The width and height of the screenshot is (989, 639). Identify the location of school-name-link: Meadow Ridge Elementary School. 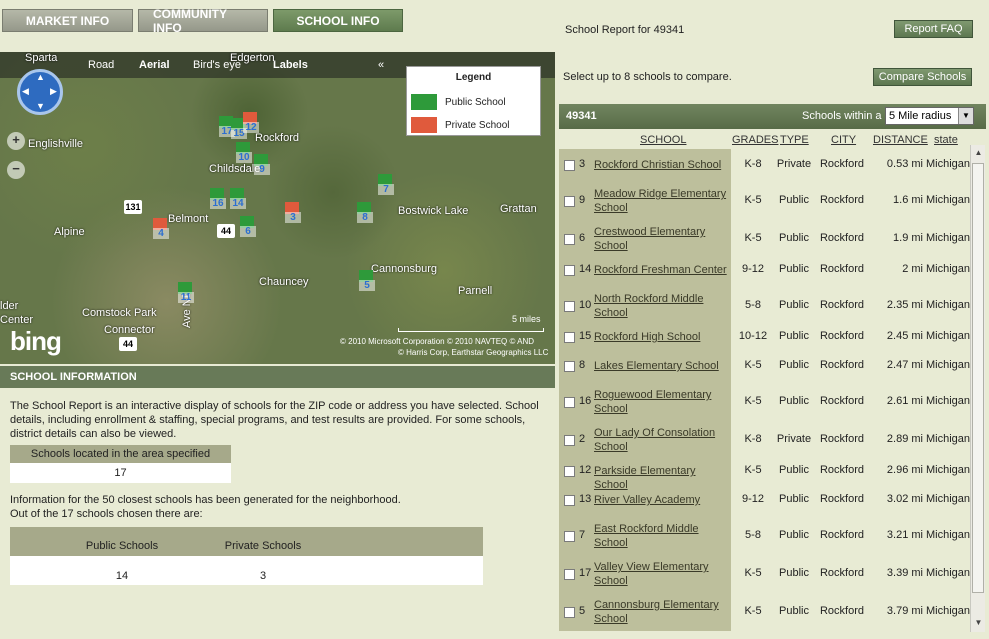
(661, 201).